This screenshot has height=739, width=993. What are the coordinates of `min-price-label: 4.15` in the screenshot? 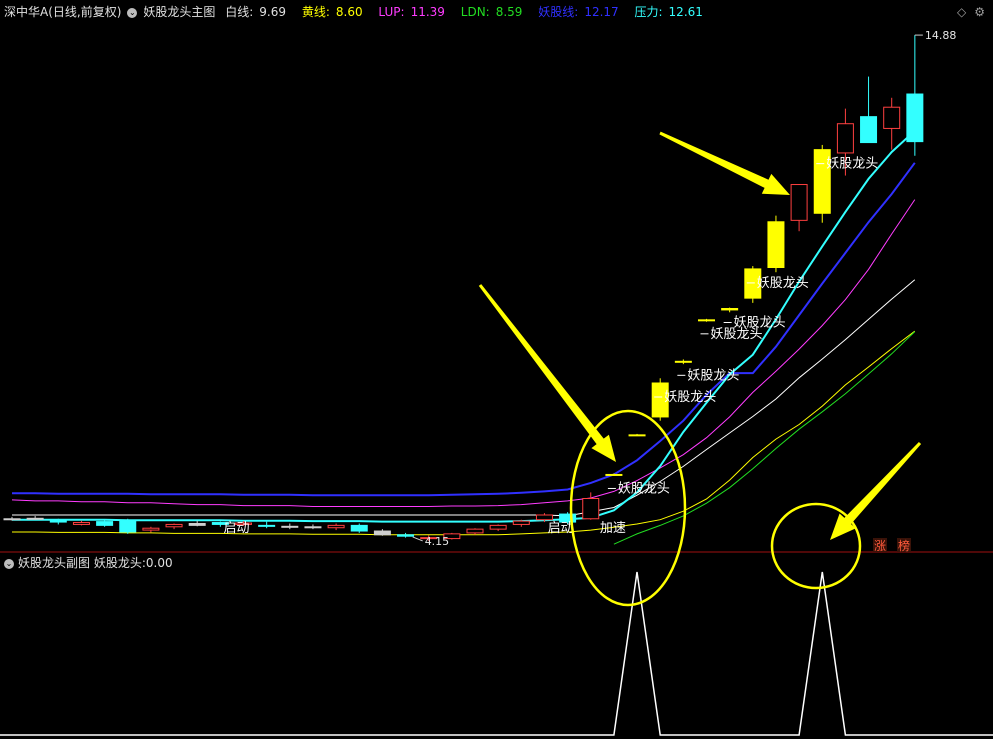 It's located at (437, 541).